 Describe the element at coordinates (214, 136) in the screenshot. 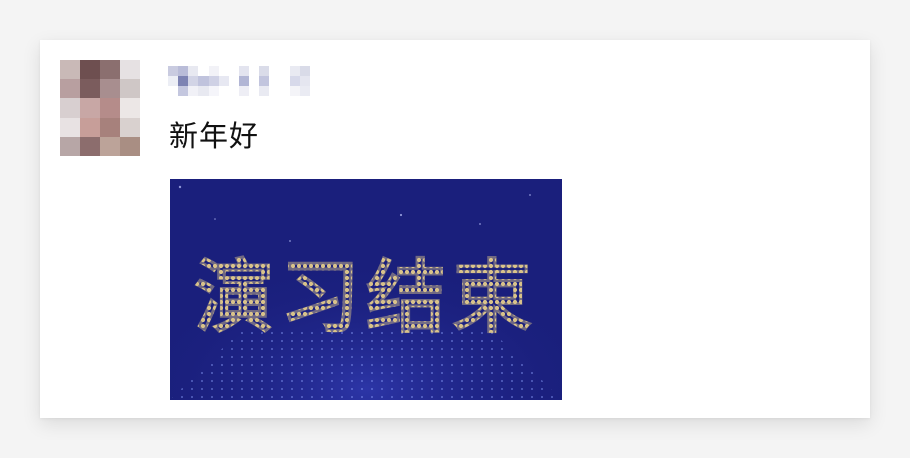

I see `message-text: 新年好` at that location.